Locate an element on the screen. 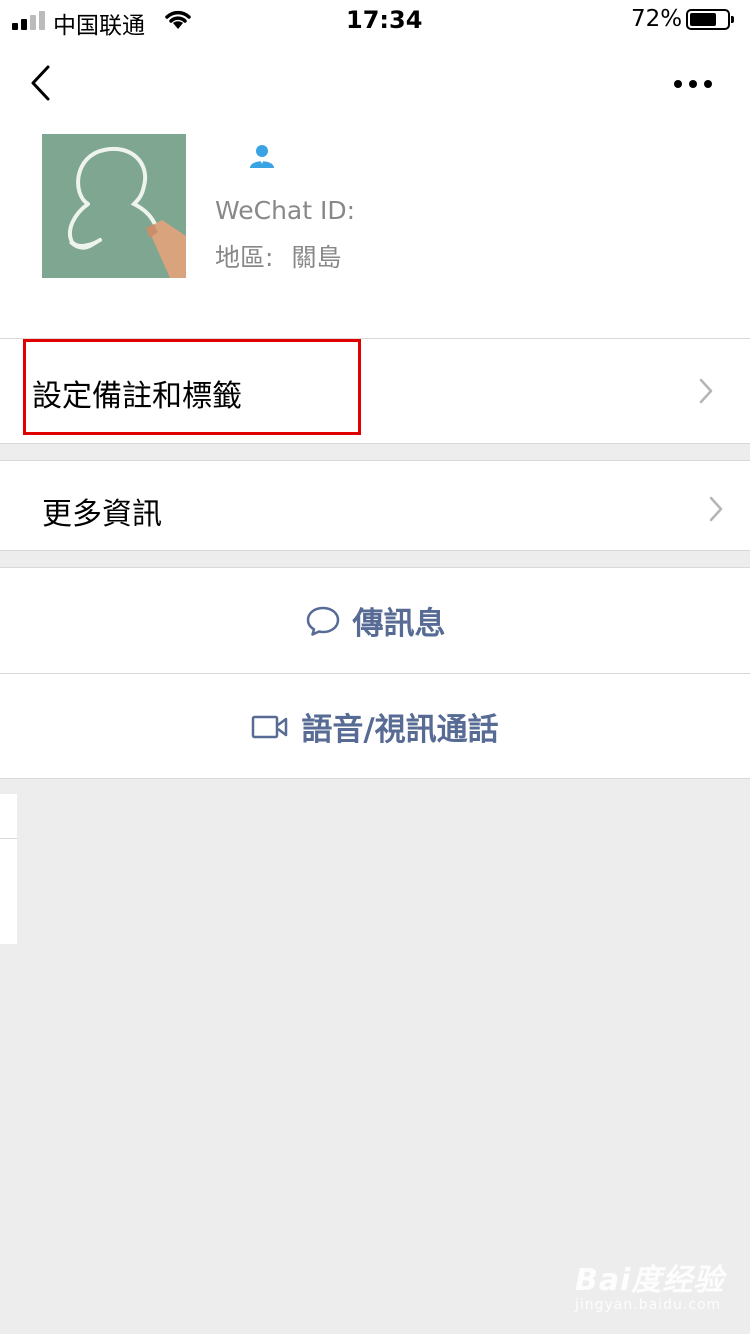  signal-strength-icon is located at coordinates (29, 20).